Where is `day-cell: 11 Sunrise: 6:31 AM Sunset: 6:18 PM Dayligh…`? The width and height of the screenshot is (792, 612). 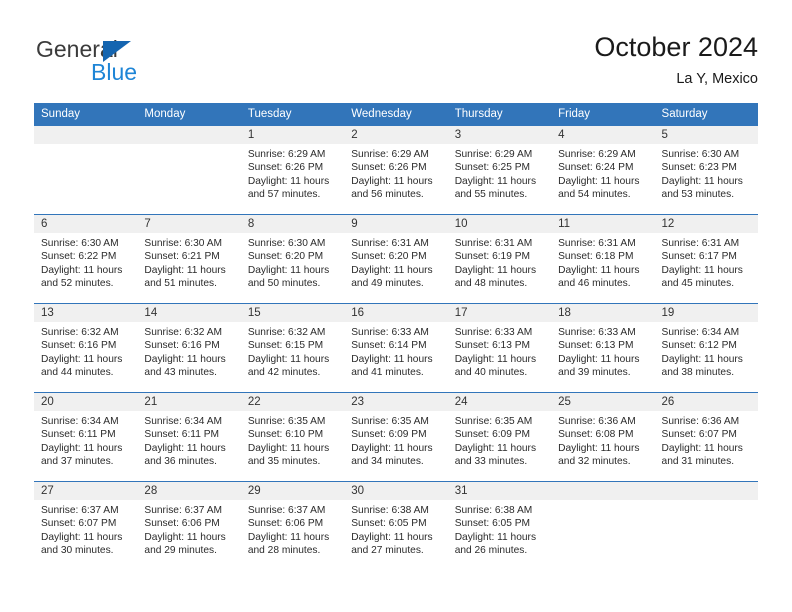
day-cell: 11 Sunrise: 6:31 AM Sunset: 6:18 PM Dayligh… is located at coordinates (603, 259).